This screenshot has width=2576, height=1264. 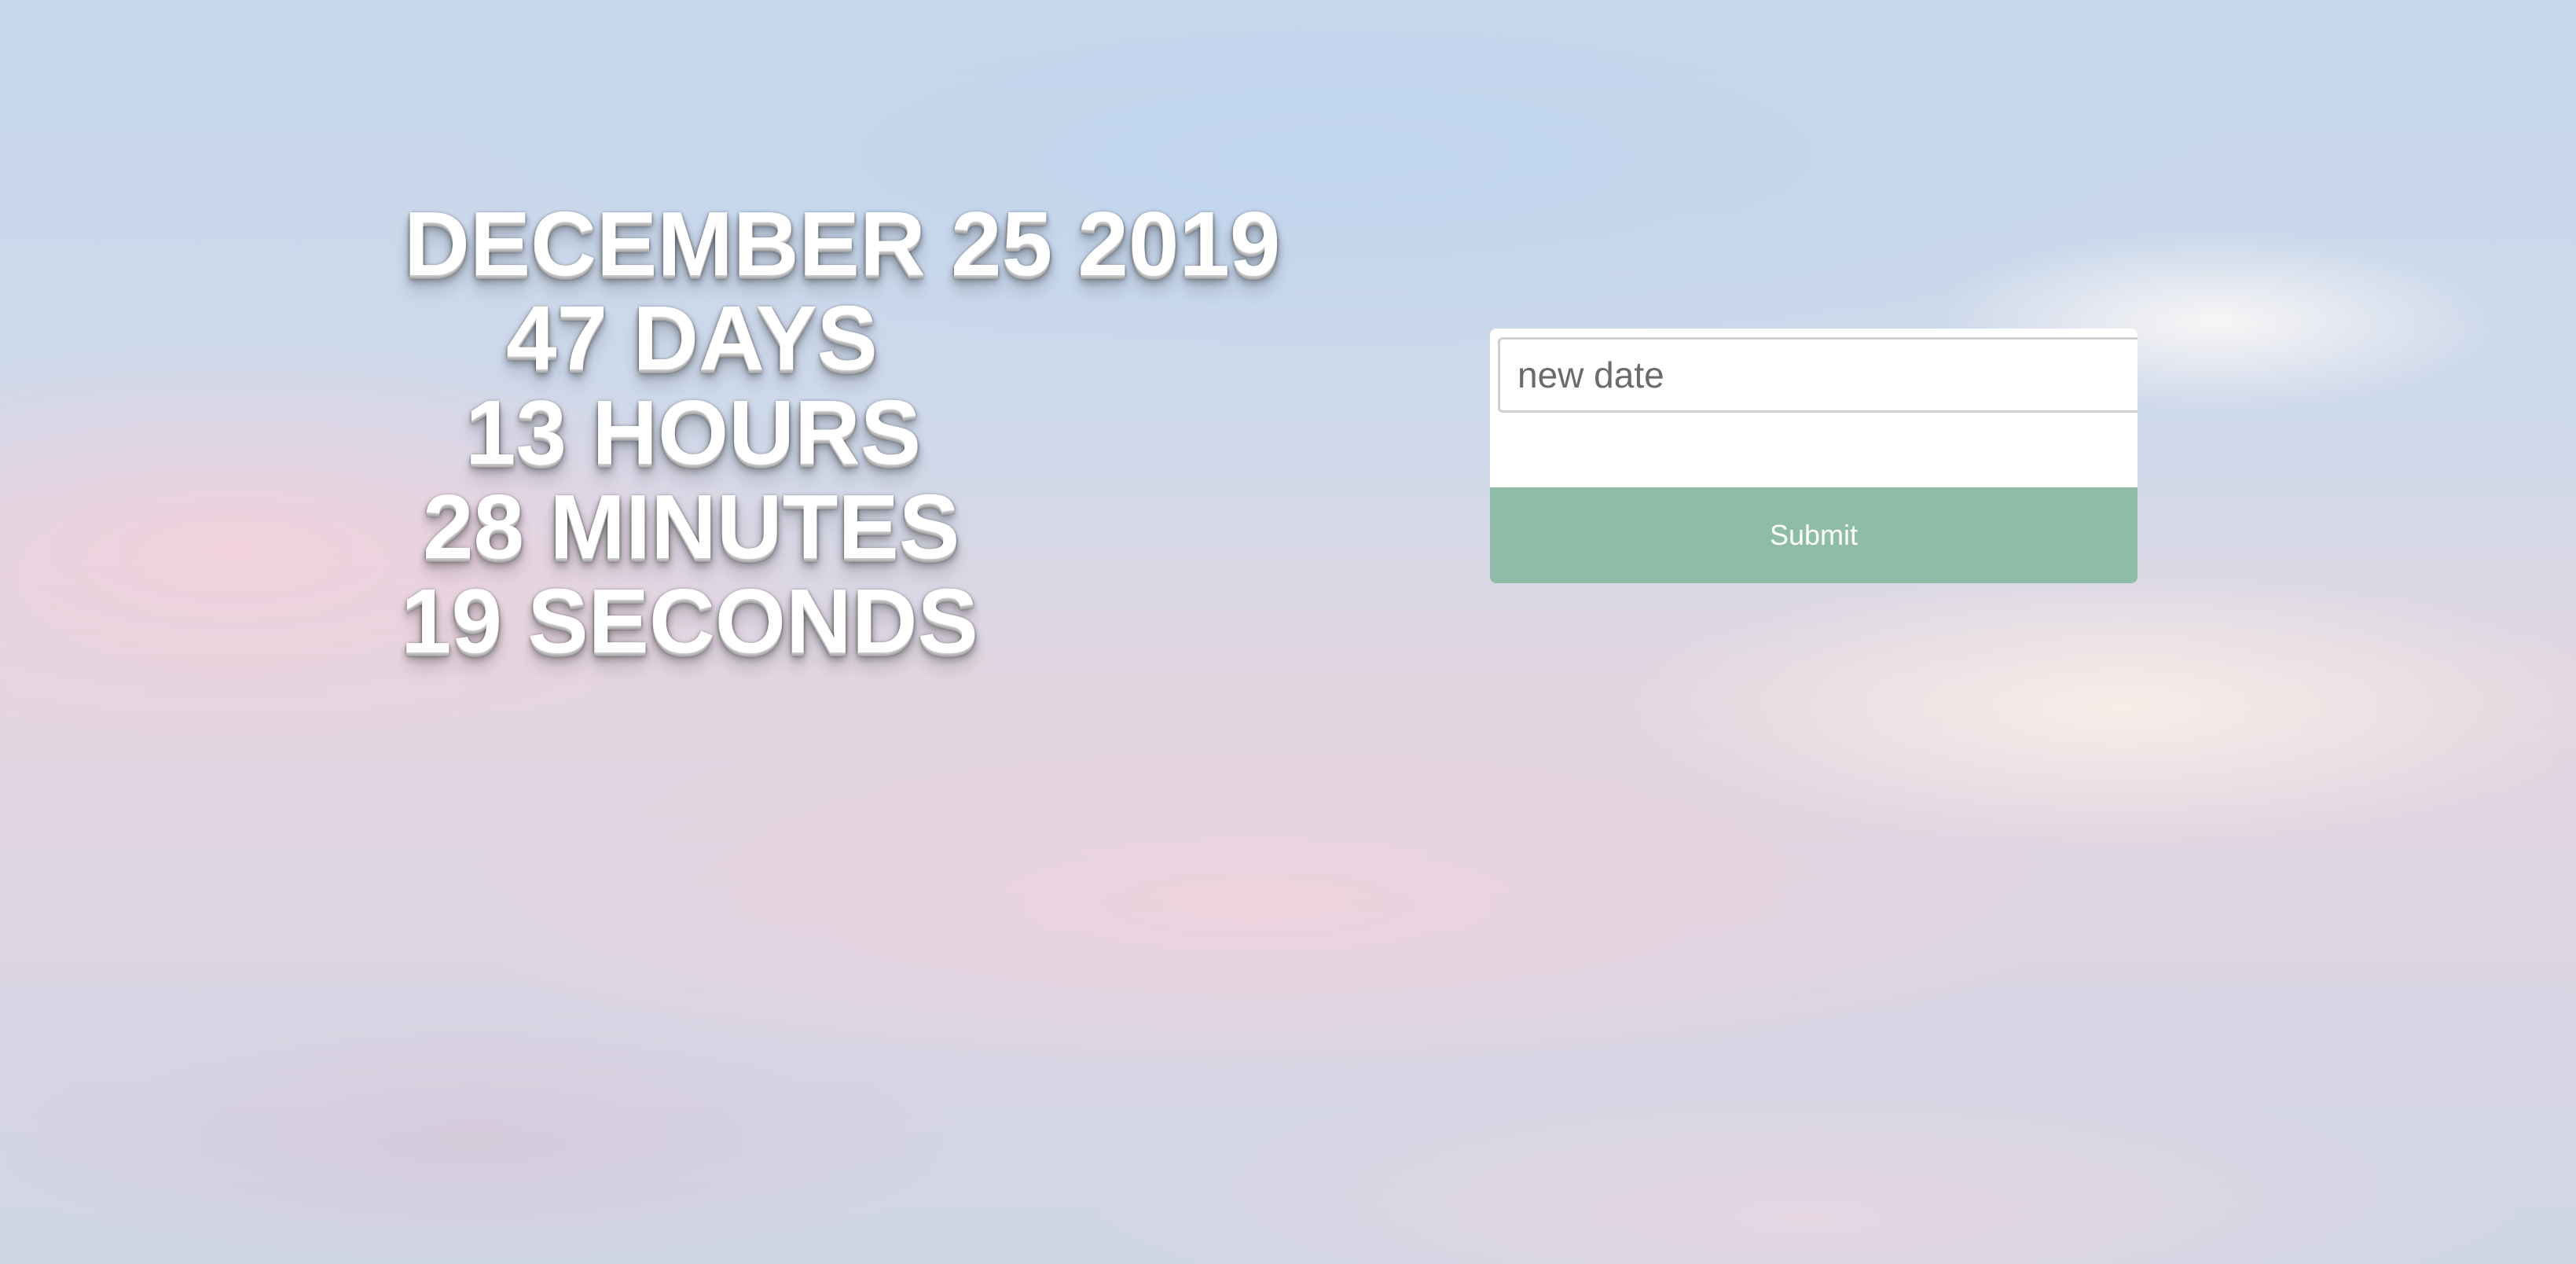 I want to click on countdown-days: 47 DAYS, so click(x=692, y=338).